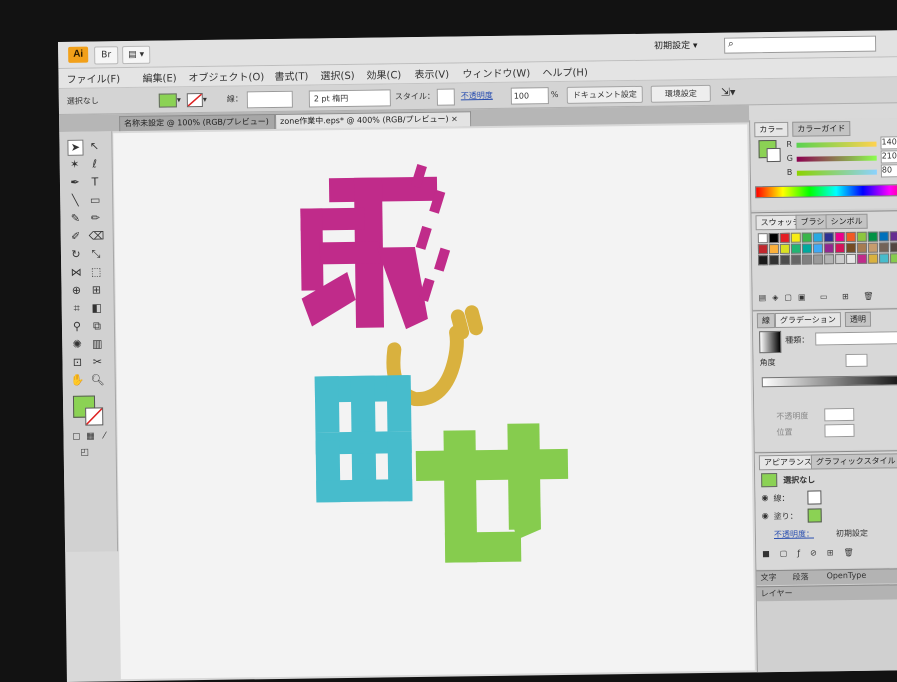 The height and width of the screenshot is (682, 897). I want to click on close-tab-icon: ×, so click(454, 118).